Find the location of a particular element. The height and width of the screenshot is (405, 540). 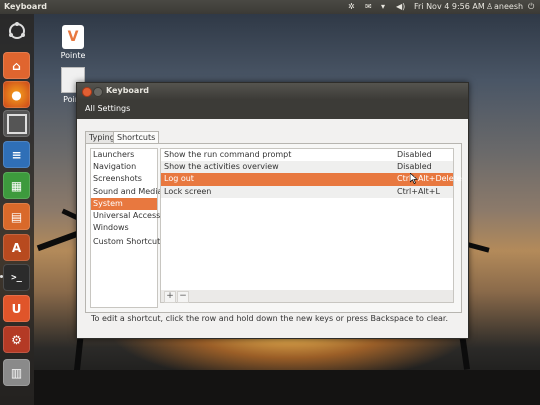

settings-icon: ⚙ is located at coordinates (16, 339).